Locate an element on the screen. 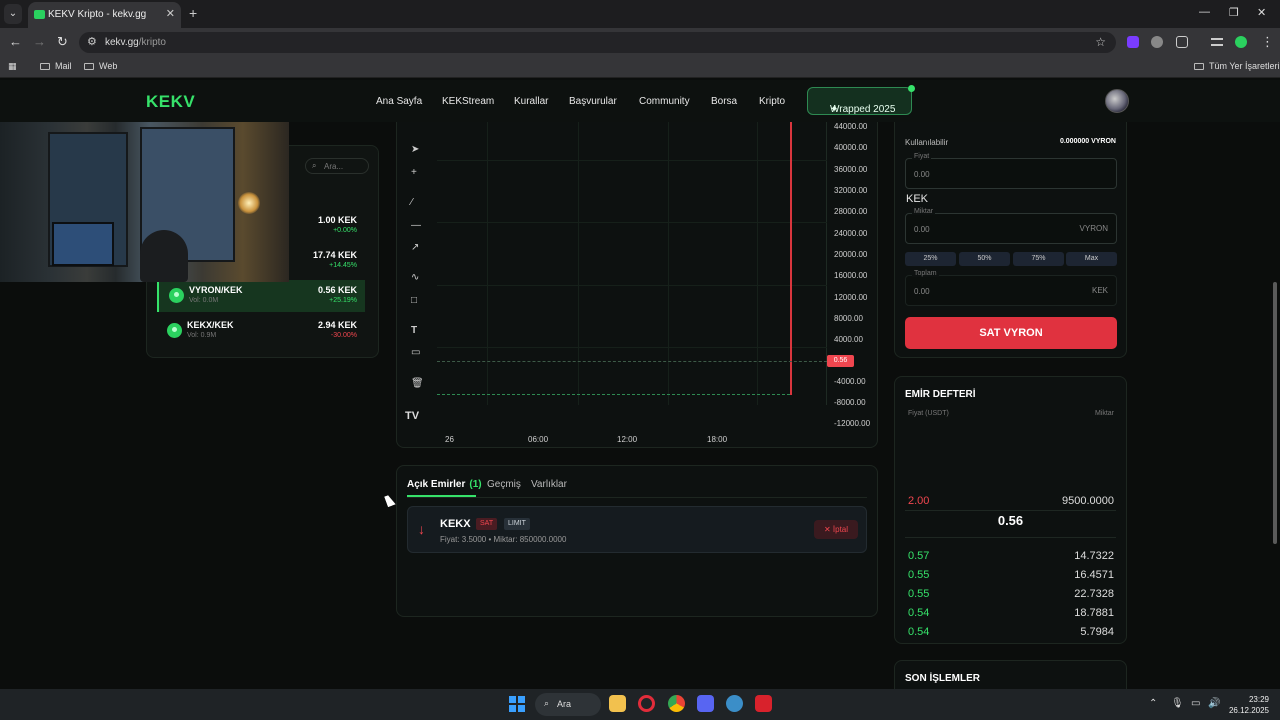  arrow-tool-icon: ↗ is located at coordinates (415, 247).